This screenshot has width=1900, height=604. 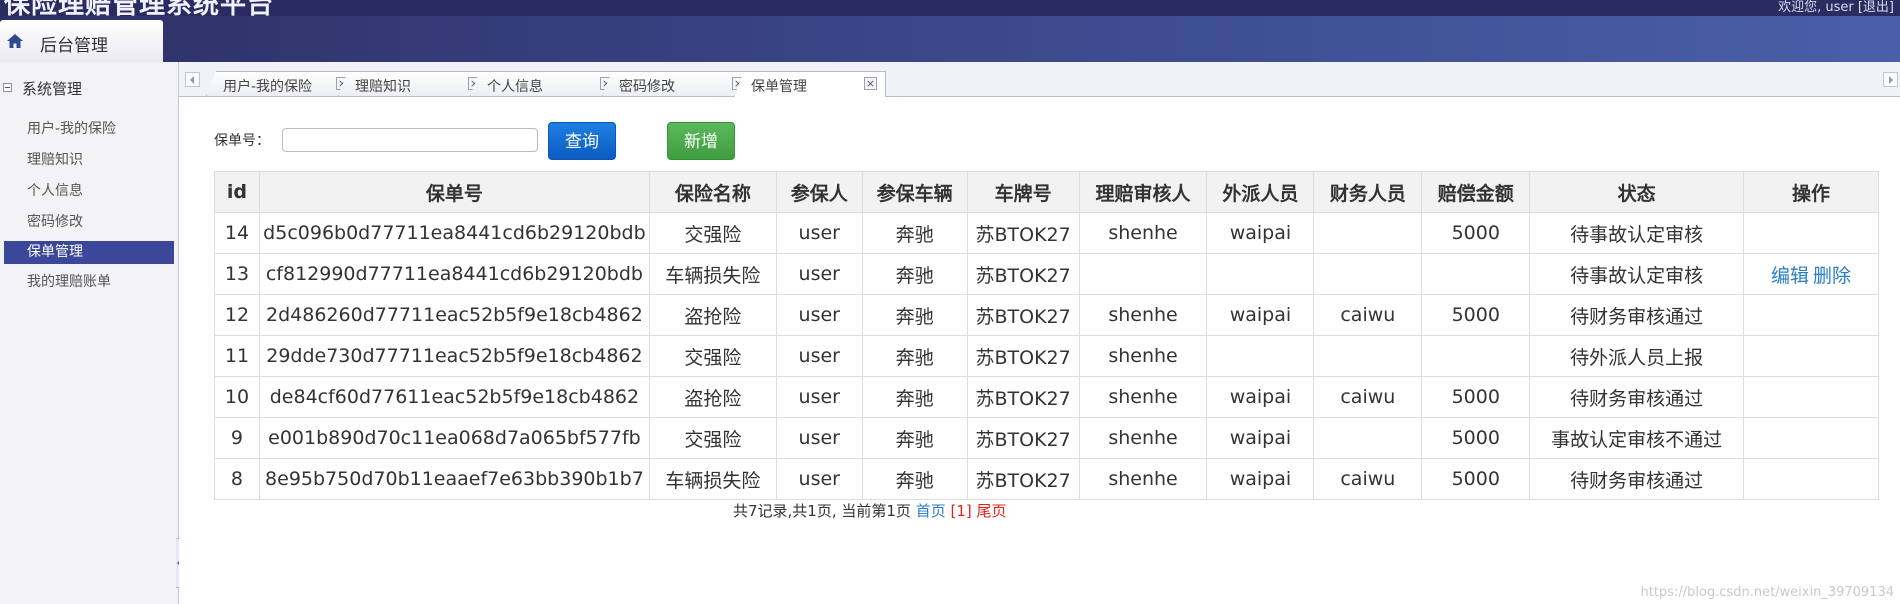 I want to click on cell-id: 14, so click(x=237, y=233).